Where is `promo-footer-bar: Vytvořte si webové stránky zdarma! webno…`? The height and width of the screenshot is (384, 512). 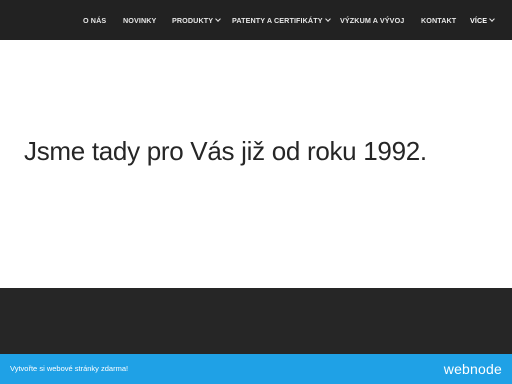 promo-footer-bar: Vytvořte si webové stránky zdarma! webno… is located at coordinates (256, 369).